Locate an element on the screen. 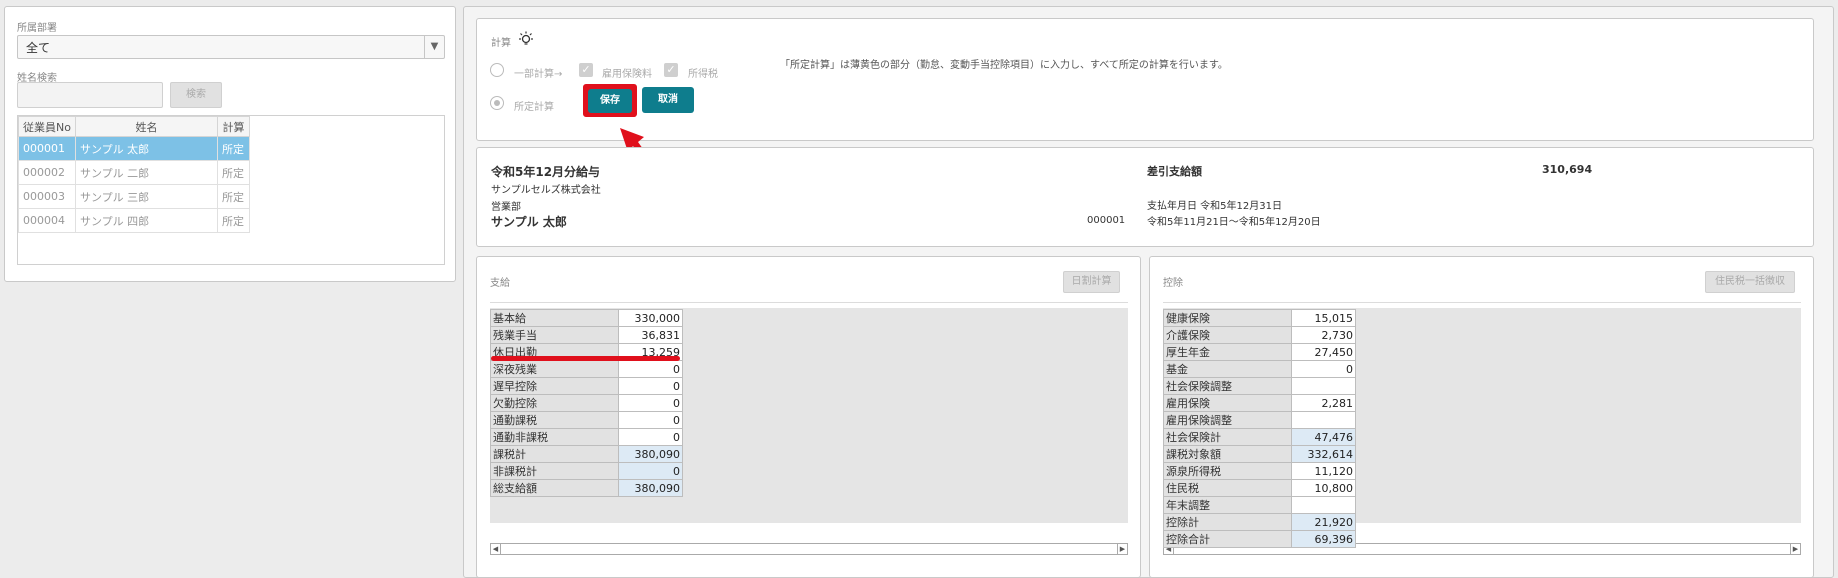 This screenshot has width=1838, height=578. pay-period: 令和5年11月21日～令和5年12月20日 is located at coordinates (1234, 222).